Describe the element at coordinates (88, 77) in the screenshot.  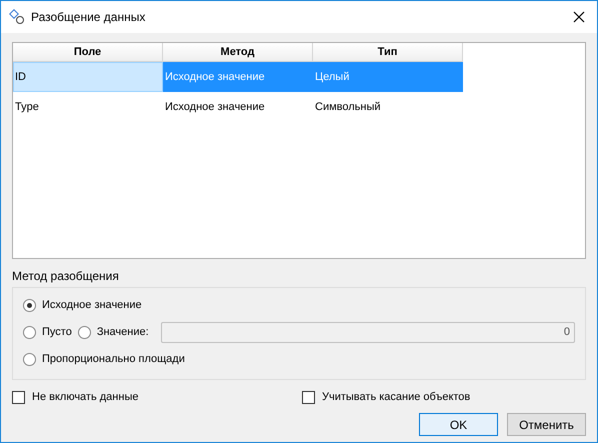
I see `table-cell: ID` at that location.